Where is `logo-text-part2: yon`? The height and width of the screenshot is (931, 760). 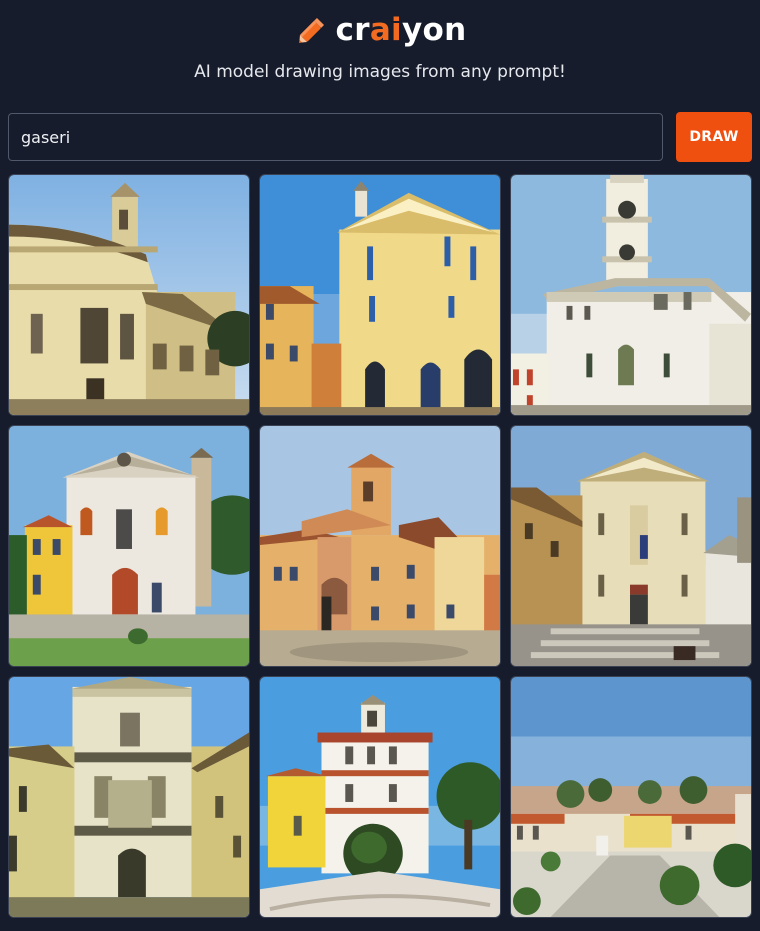
logo-text-part2: yon is located at coordinates (434, 30).